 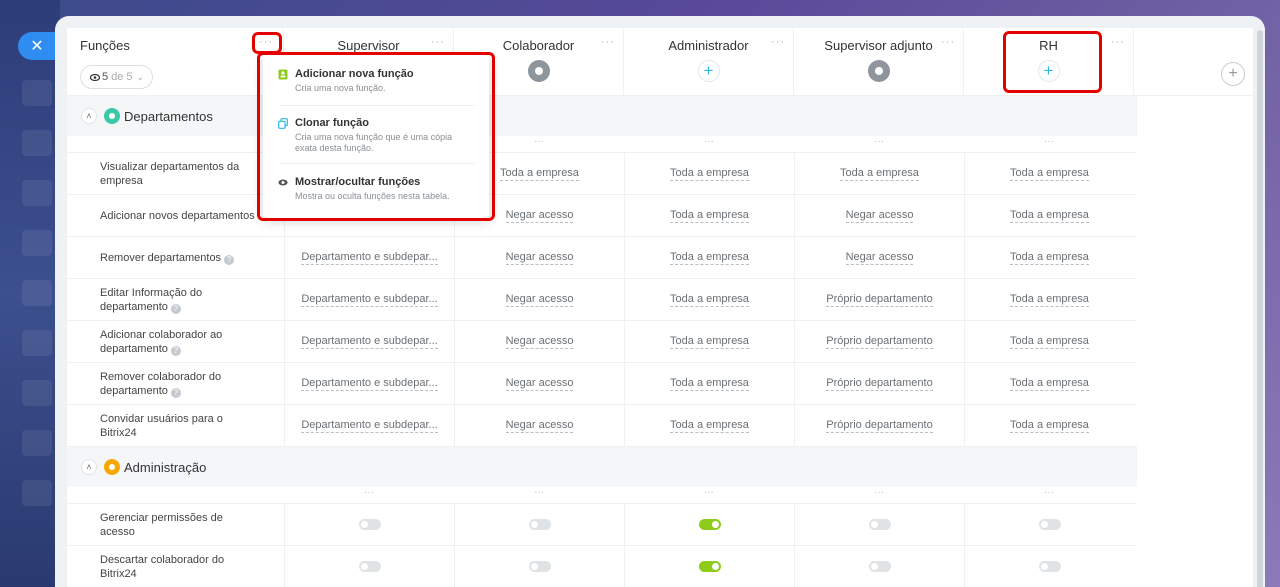 I want to click on table-row: Gerenciar permissões de acesso, so click(x=602, y=525).